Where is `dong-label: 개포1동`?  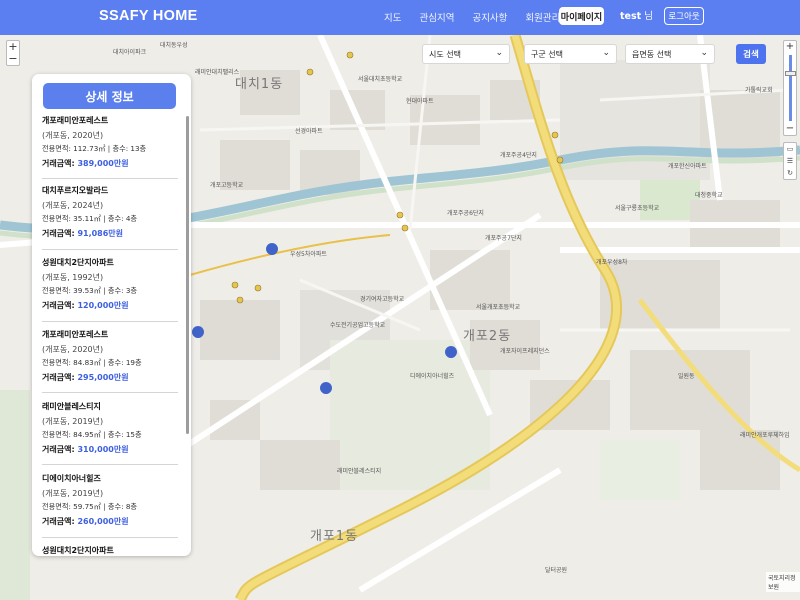 dong-label: 개포1동 is located at coordinates (334, 536).